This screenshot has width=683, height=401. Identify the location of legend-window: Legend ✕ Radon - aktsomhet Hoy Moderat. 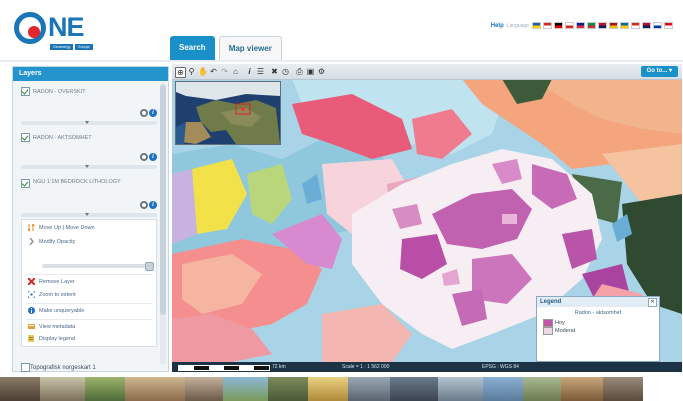
(598, 329).